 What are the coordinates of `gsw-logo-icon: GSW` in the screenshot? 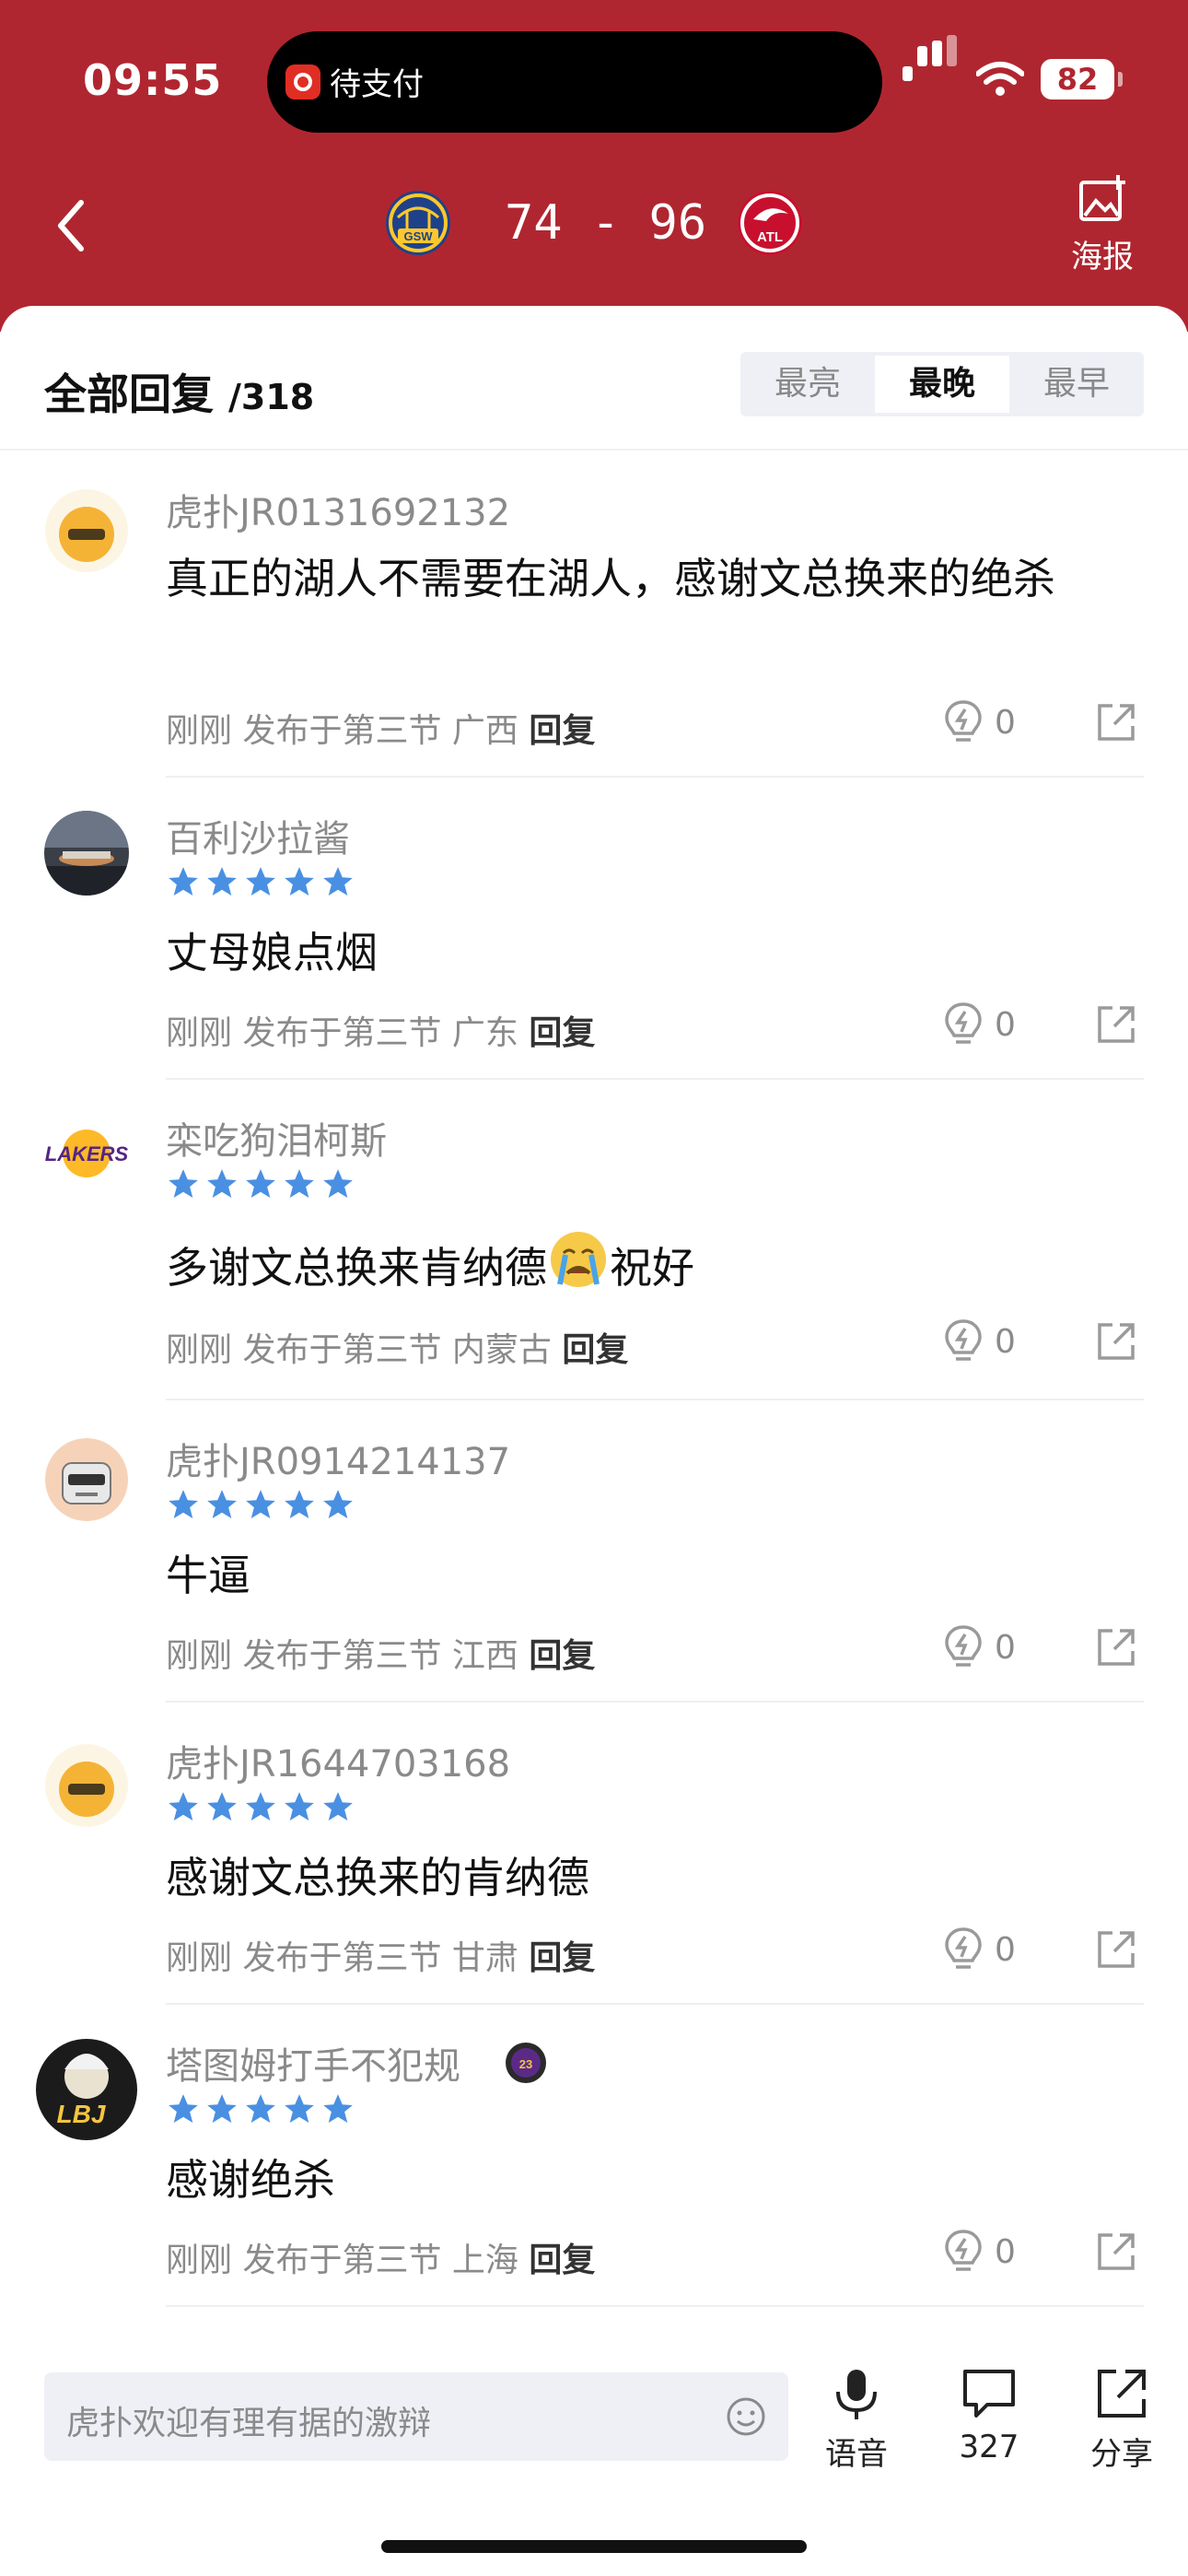 It's located at (418, 223).